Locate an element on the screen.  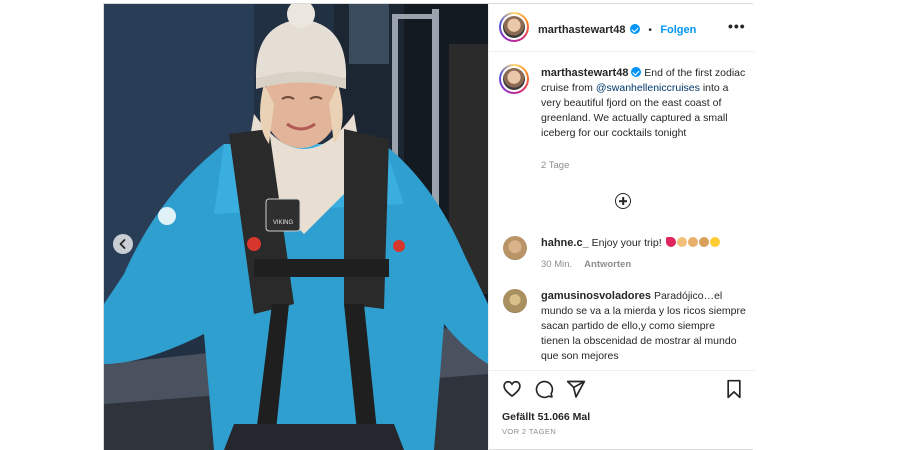
star-struck-emoji-icon is located at coordinates (714, 242).